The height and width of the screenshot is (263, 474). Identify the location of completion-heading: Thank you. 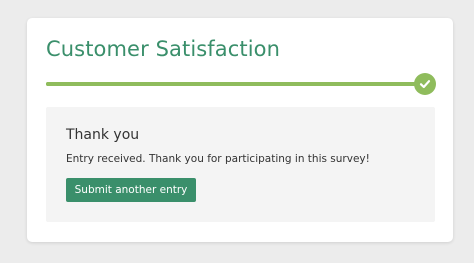
(103, 135).